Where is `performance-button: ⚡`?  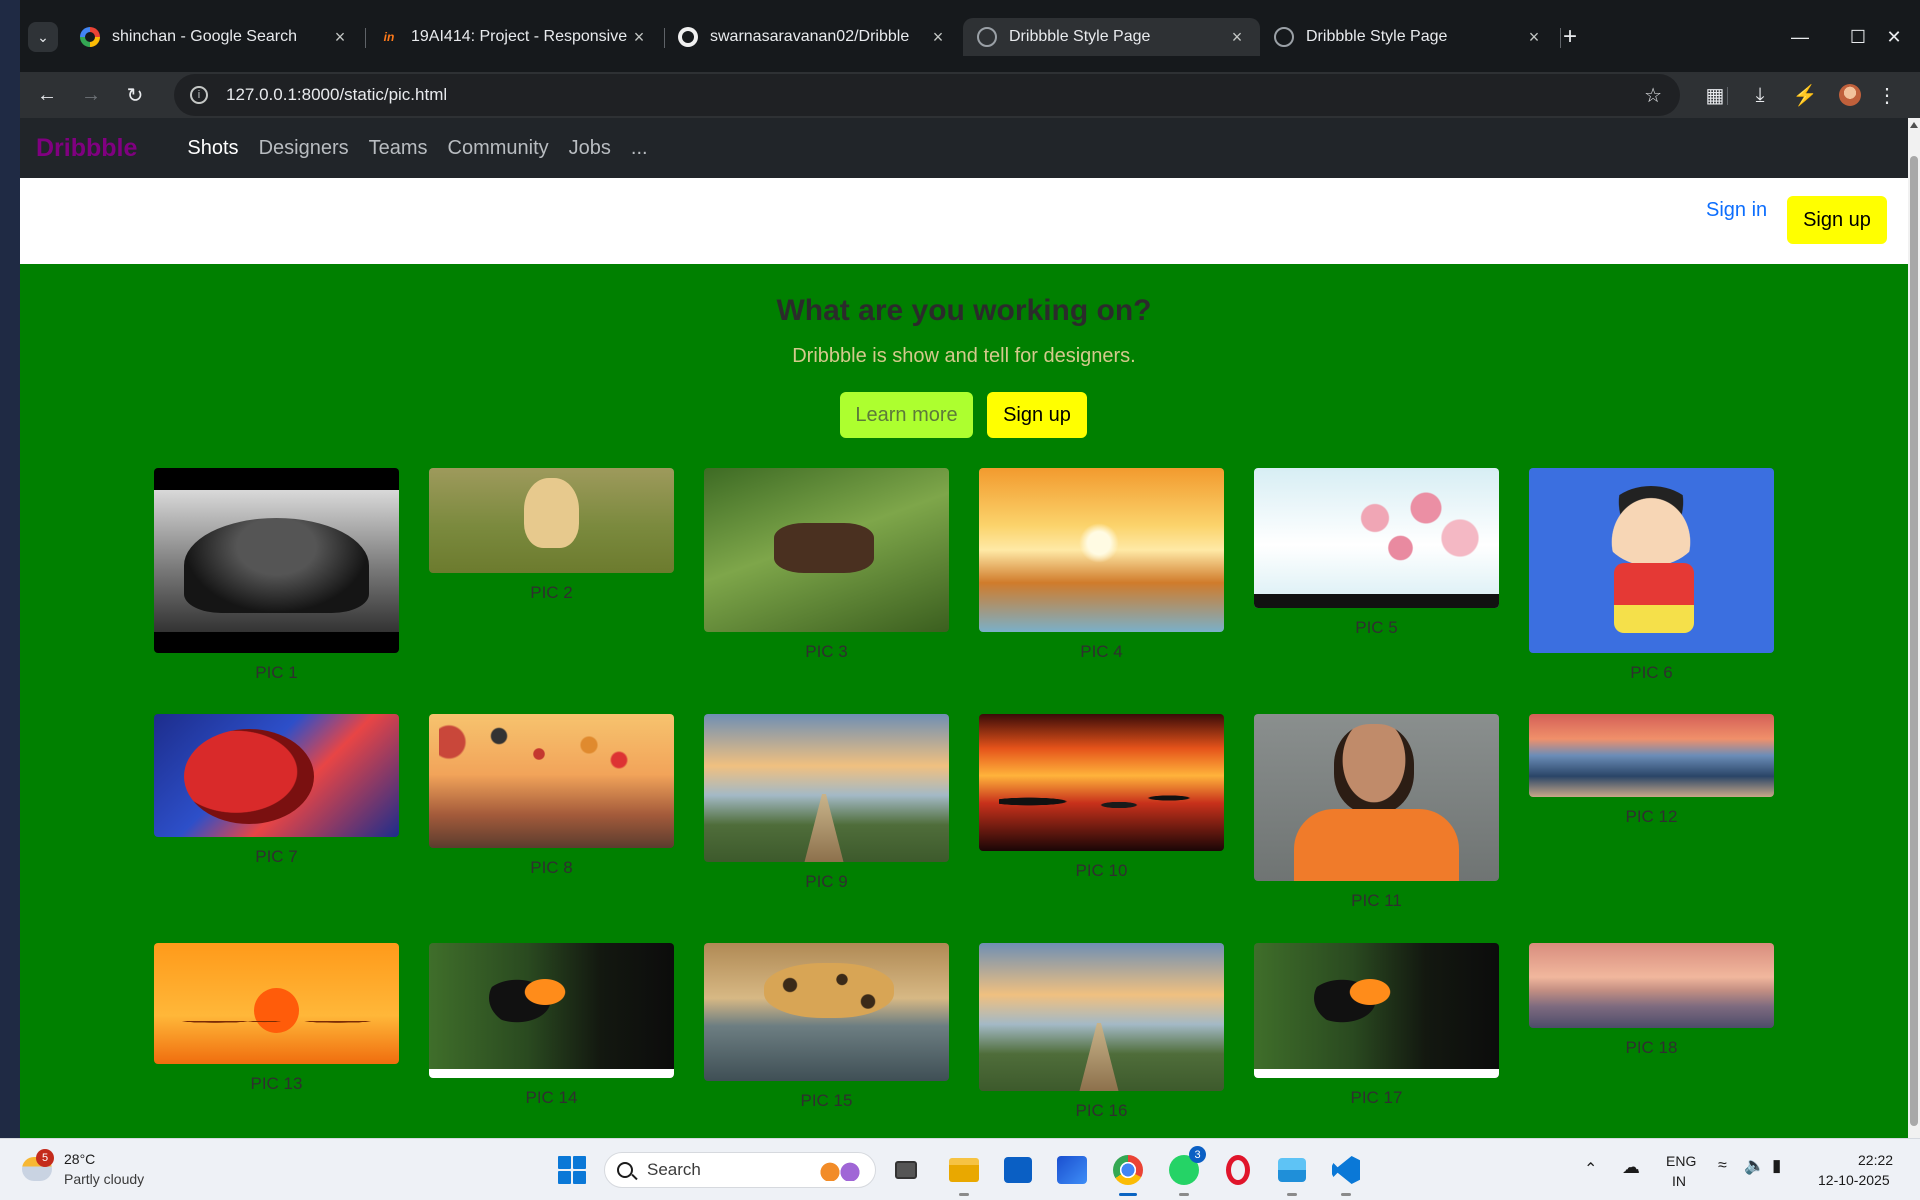 performance-button: ⚡ is located at coordinates (1805, 95).